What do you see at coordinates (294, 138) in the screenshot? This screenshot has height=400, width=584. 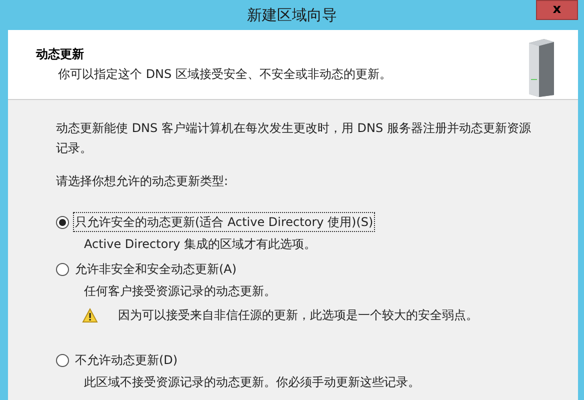 I see `intro-text: 动态更新能使 DNS 客户端计算机在每次发生更改时，用 DNS 服务器注册并动态更新资源记录。` at bounding box center [294, 138].